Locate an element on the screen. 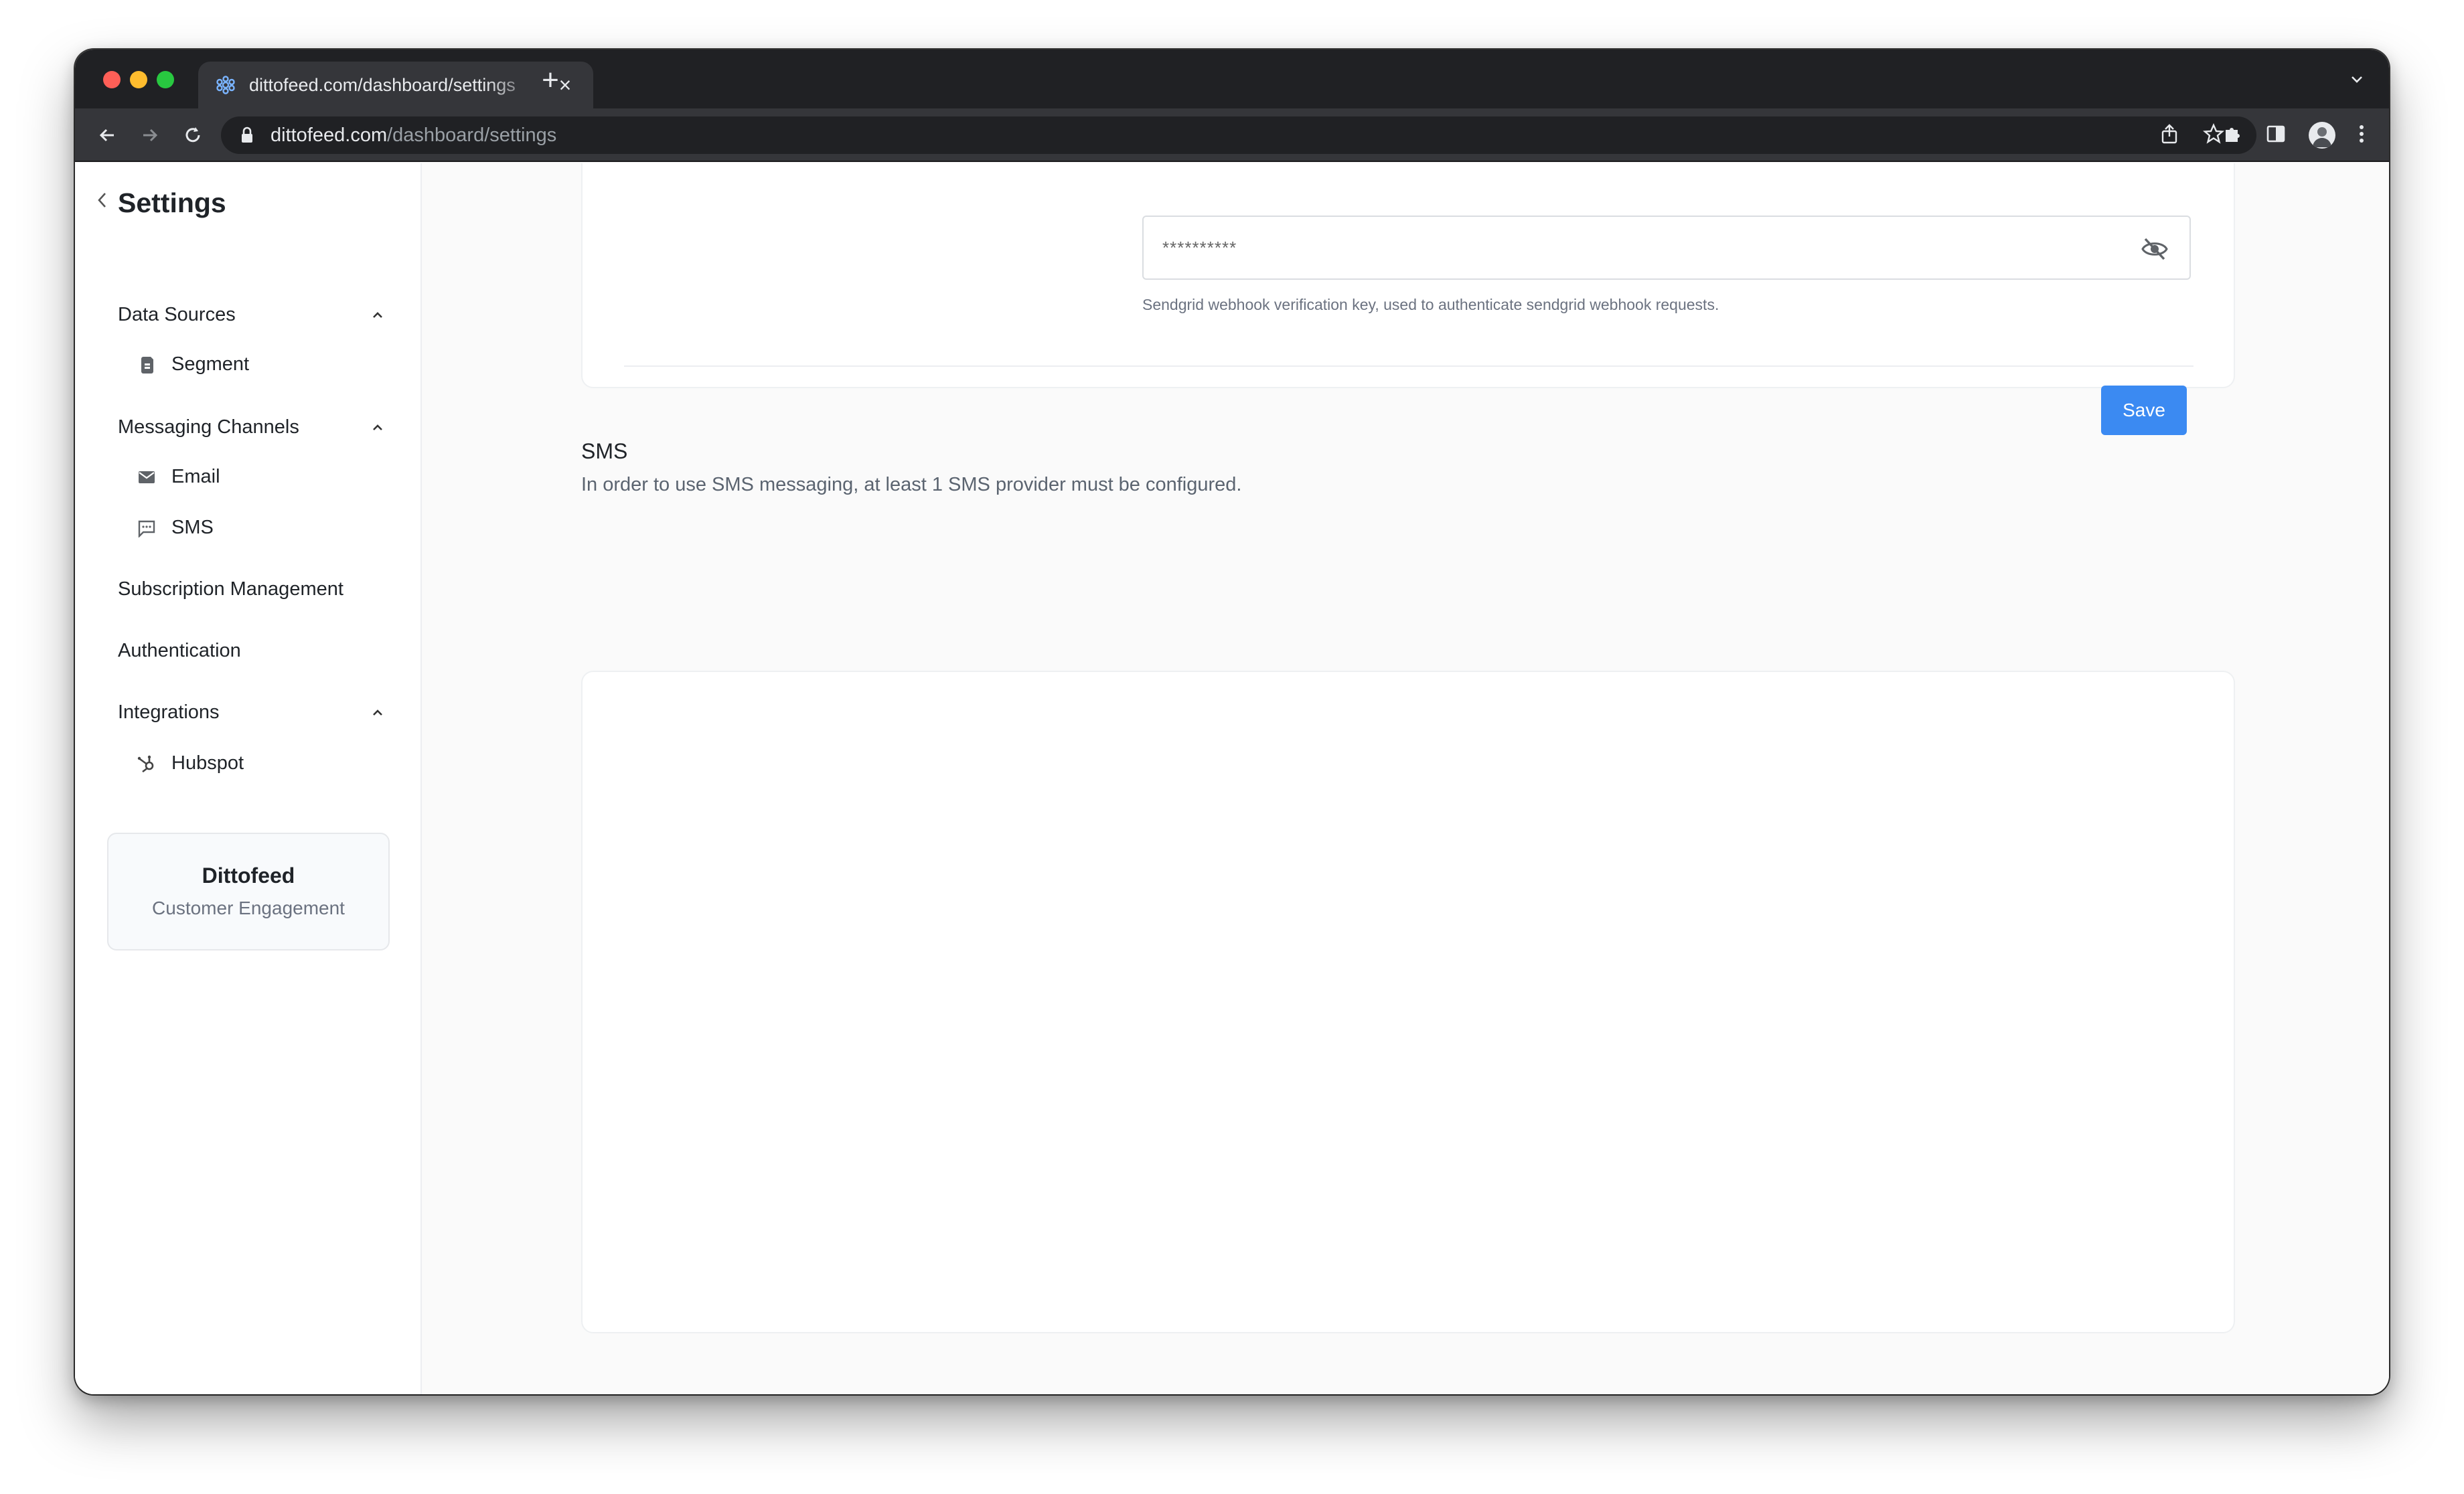 This screenshot has width=2464, height=1494. tab-title: dittofeed.com/dashboard/settings is located at coordinates (382, 84).